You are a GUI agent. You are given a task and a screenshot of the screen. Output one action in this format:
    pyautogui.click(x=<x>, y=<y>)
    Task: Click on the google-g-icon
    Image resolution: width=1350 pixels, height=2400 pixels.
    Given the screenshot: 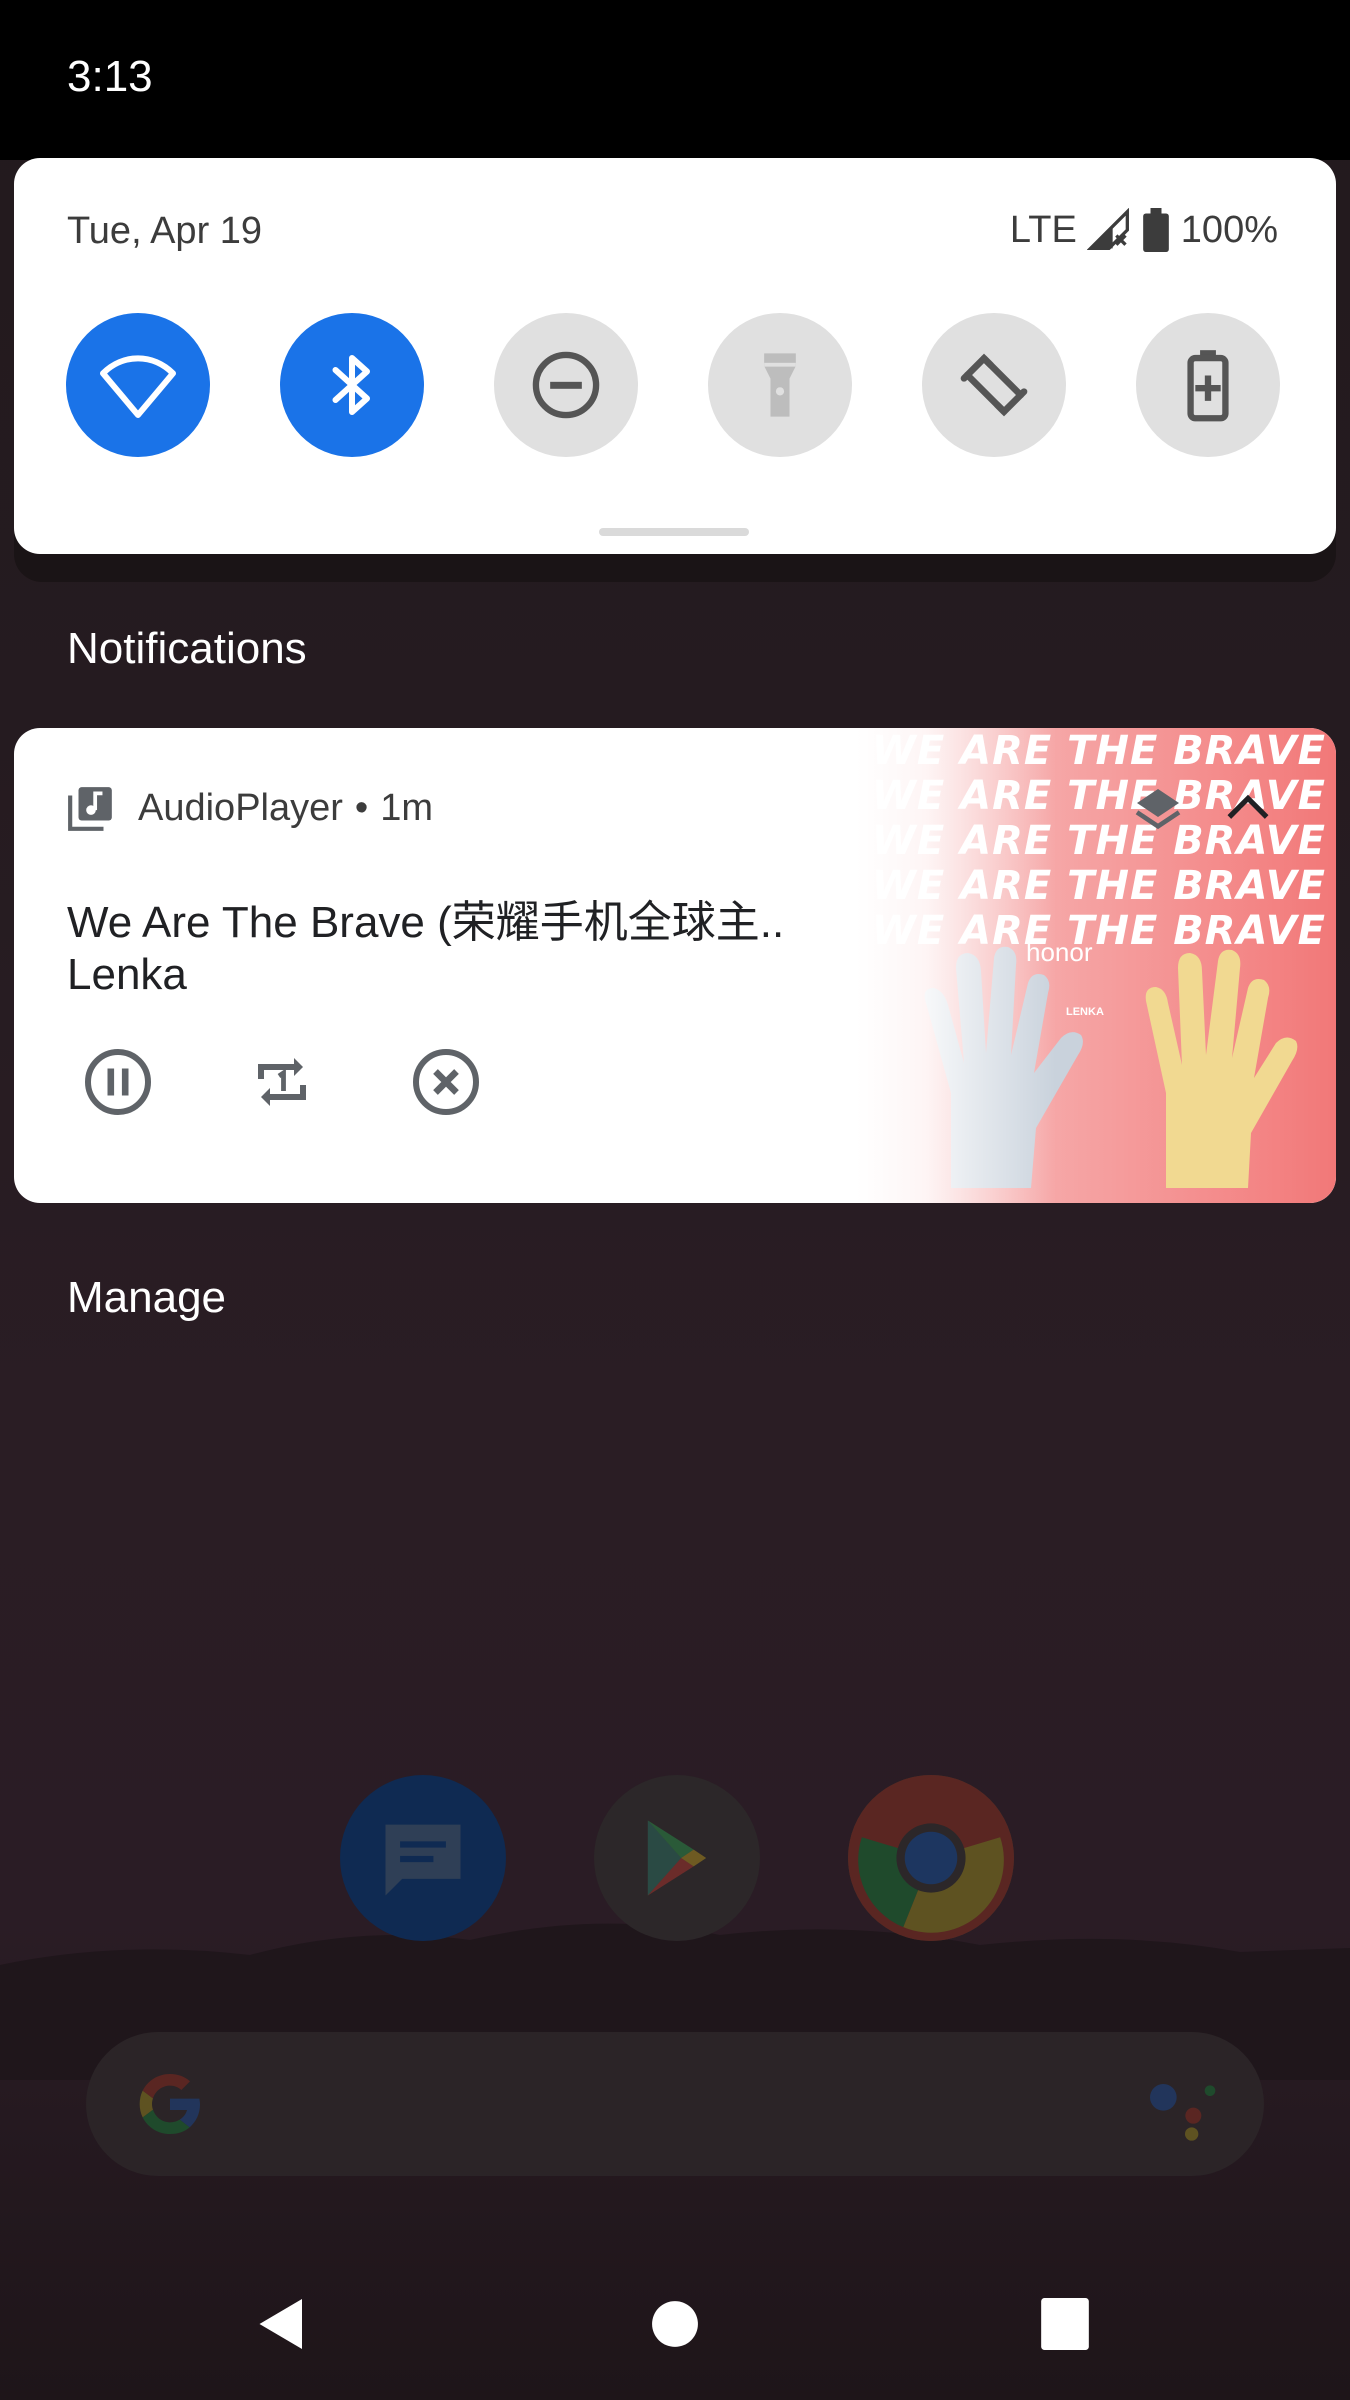 What is the action you would take?
    pyautogui.click(x=169, y=2104)
    